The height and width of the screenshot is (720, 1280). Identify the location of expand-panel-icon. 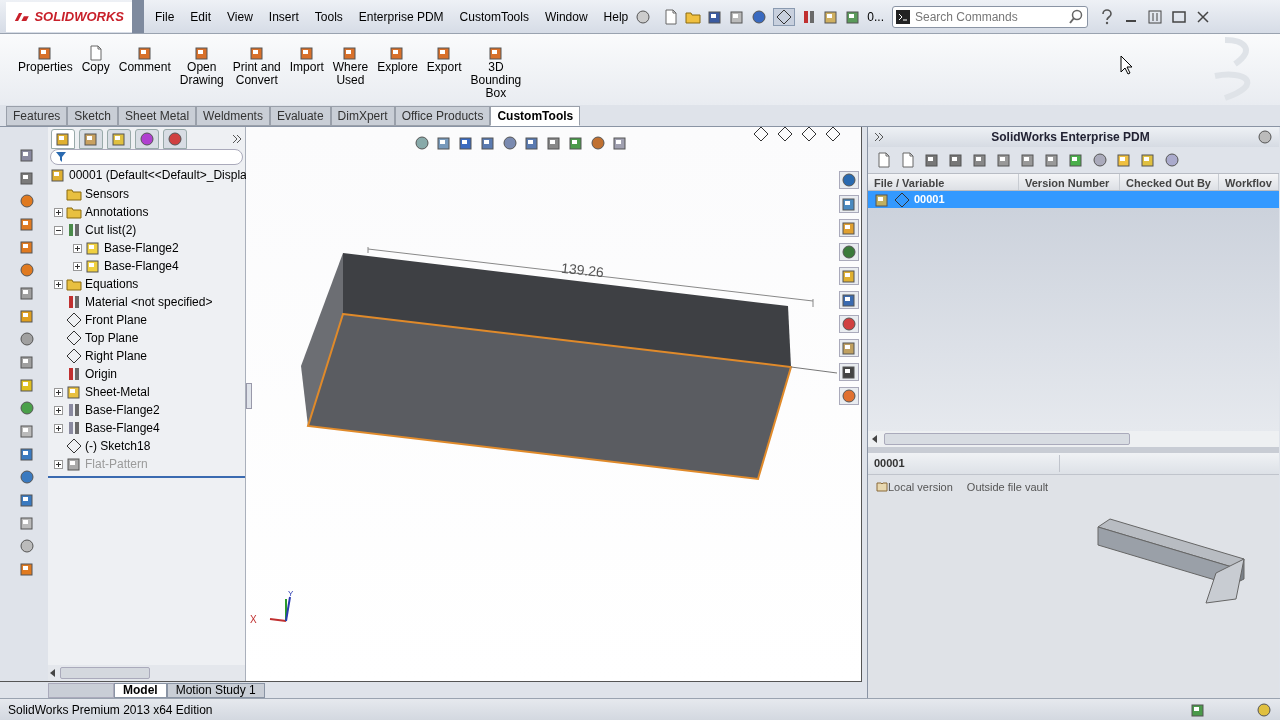
(879, 137).